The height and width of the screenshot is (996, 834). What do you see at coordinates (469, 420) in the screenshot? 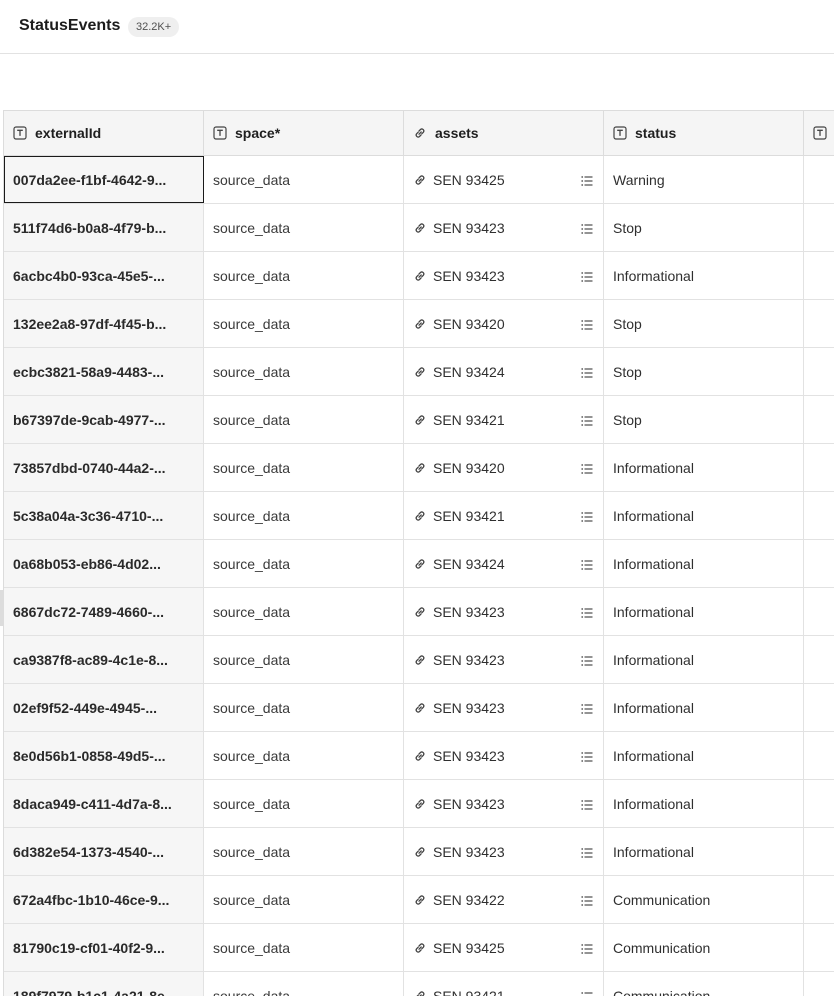
I see `asset-link: SEN 93421` at bounding box center [469, 420].